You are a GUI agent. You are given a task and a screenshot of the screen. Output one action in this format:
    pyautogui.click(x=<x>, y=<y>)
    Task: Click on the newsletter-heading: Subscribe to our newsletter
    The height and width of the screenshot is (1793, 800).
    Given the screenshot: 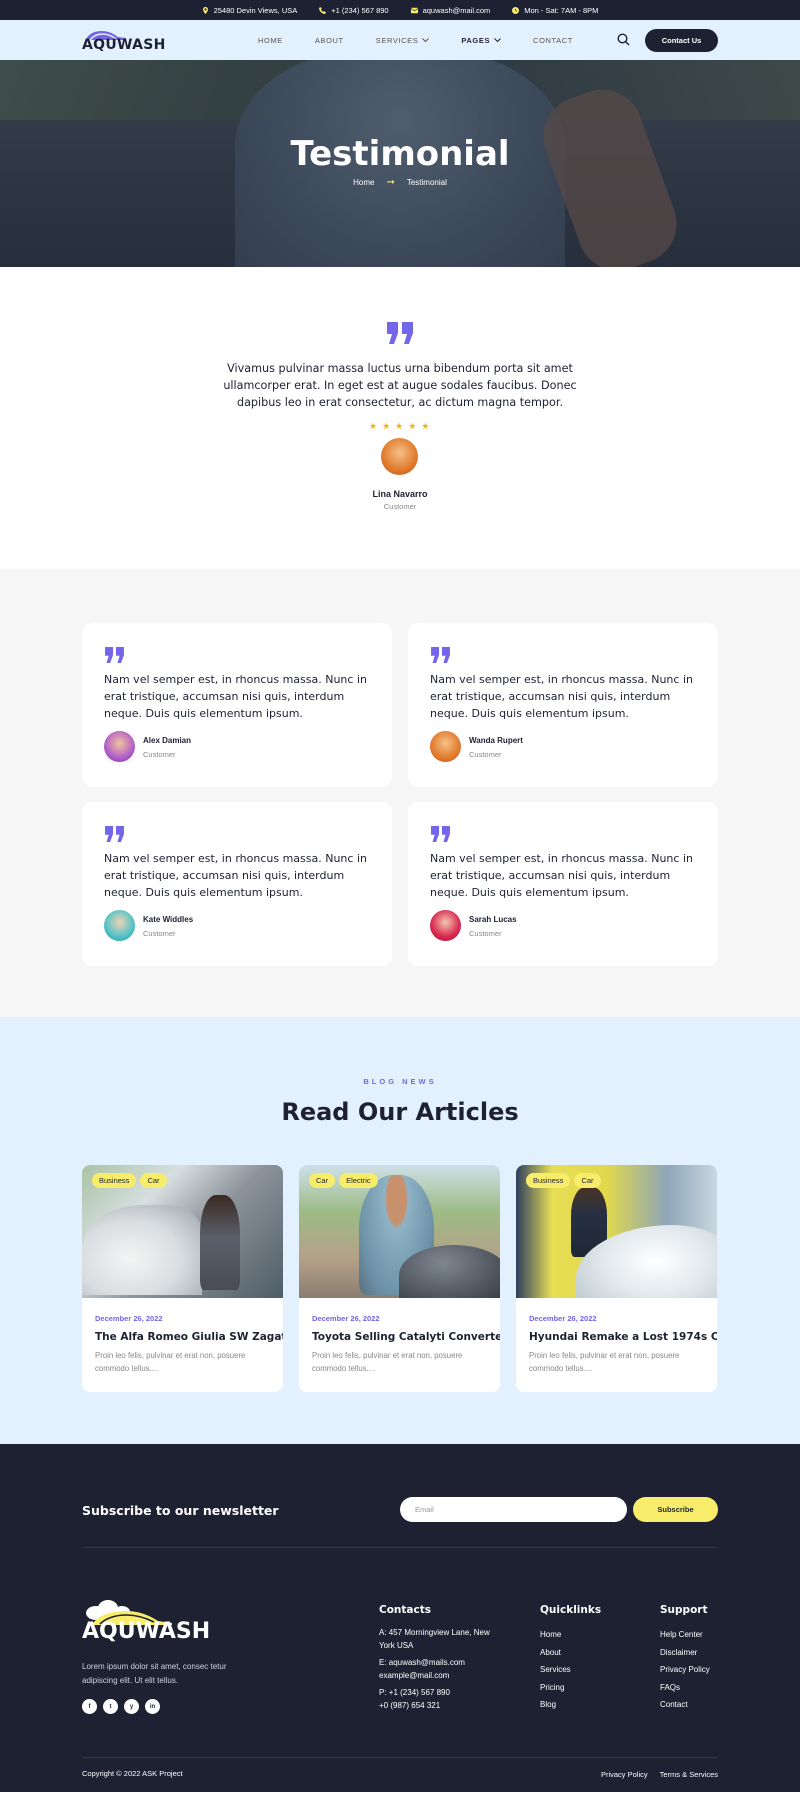 What is the action you would take?
    pyautogui.click(x=180, y=1510)
    